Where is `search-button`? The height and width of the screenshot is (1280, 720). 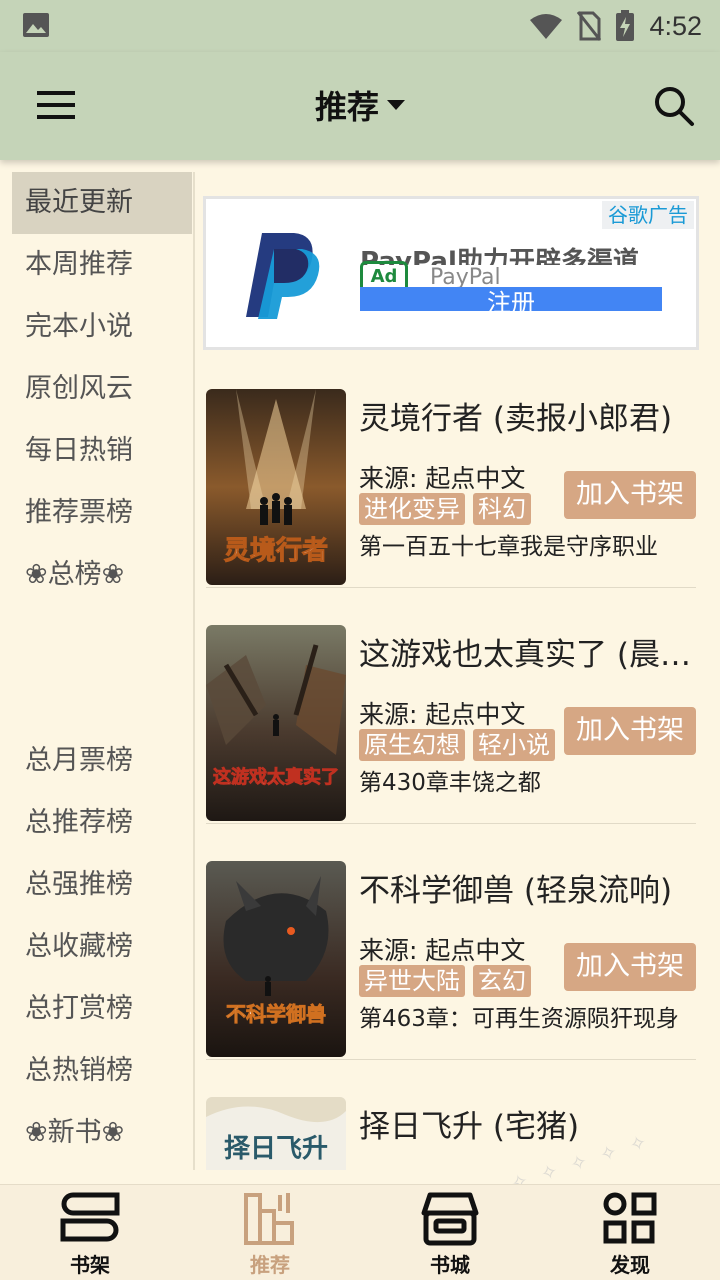 search-button is located at coordinates (674, 106).